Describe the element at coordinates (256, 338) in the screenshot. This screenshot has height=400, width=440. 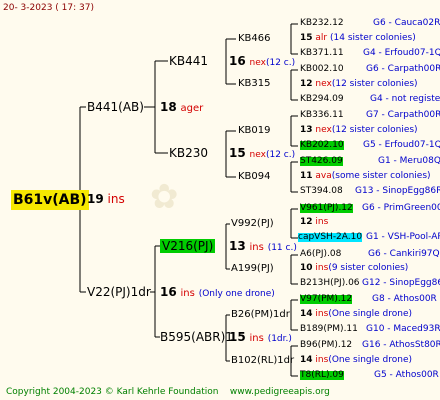
I see `mm-note: ins` at that location.